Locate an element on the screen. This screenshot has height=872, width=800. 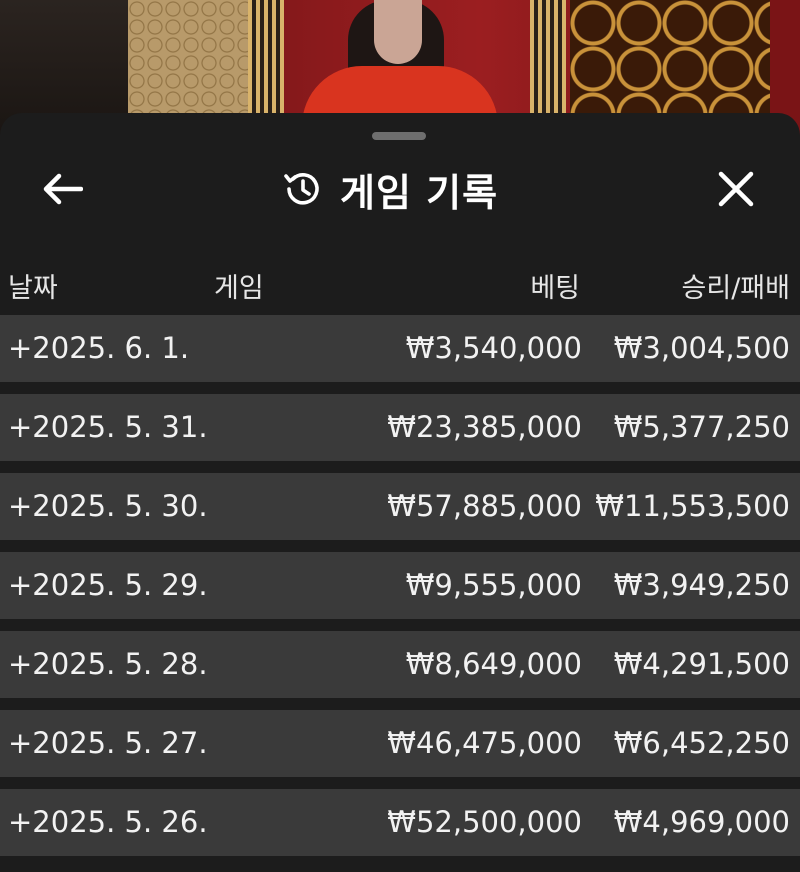
page-title: 게임 기록 is located at coordinates (419, 192).